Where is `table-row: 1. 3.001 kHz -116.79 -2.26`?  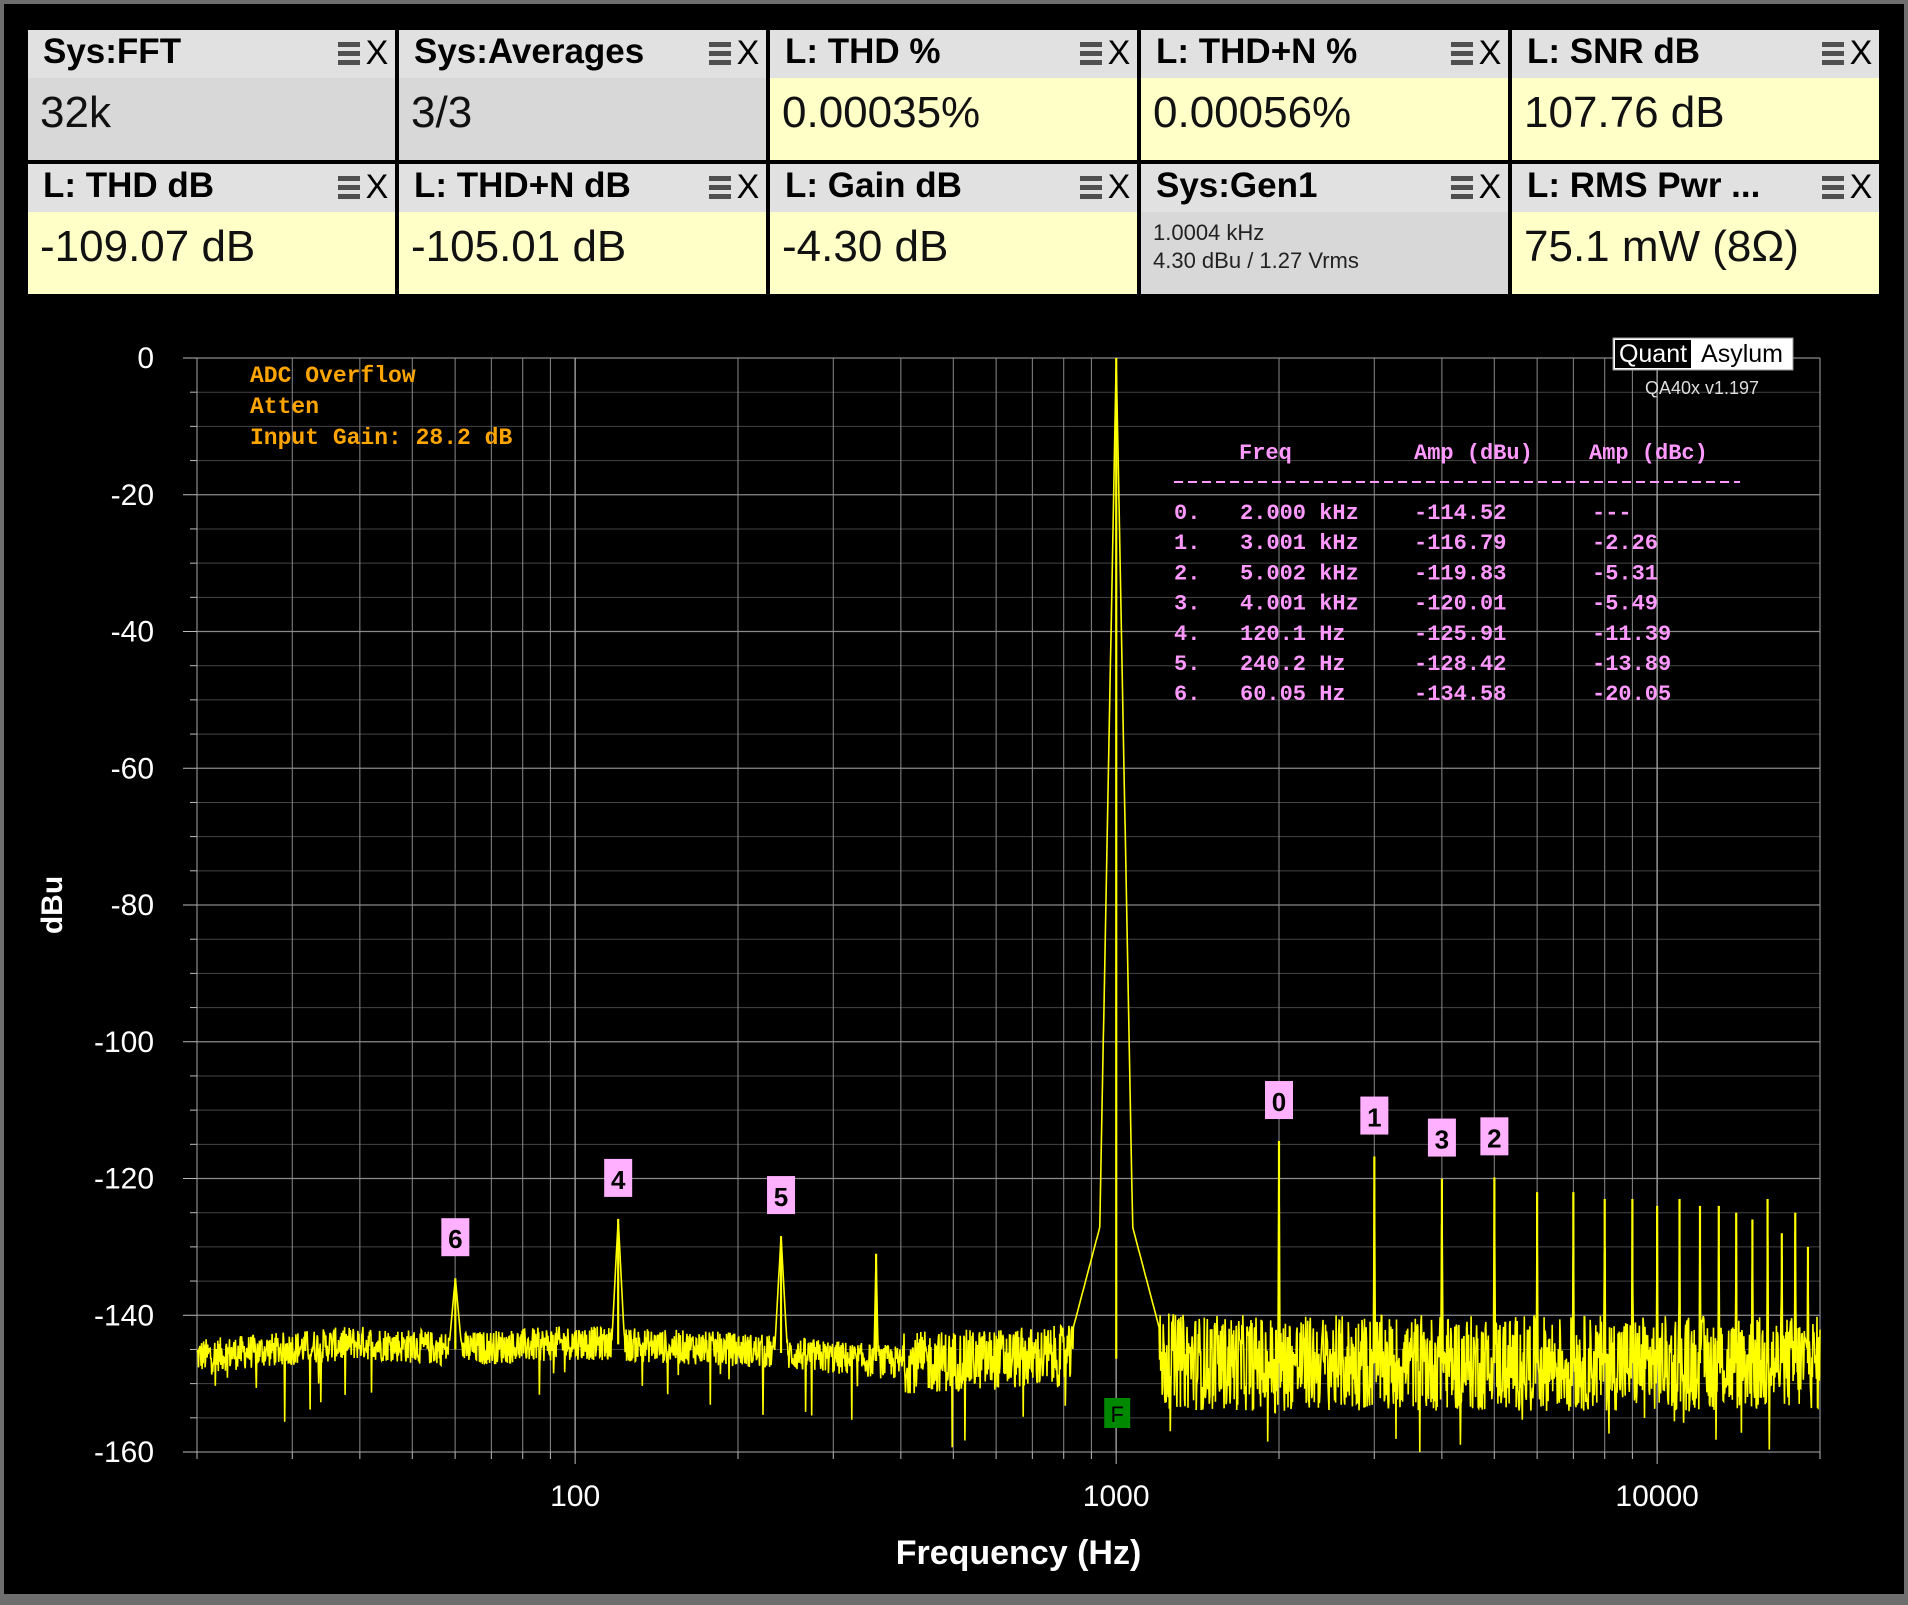
table-row: 1. 3.001 kHz -116.79 -2.26 is located at coordinates (1416, 543).